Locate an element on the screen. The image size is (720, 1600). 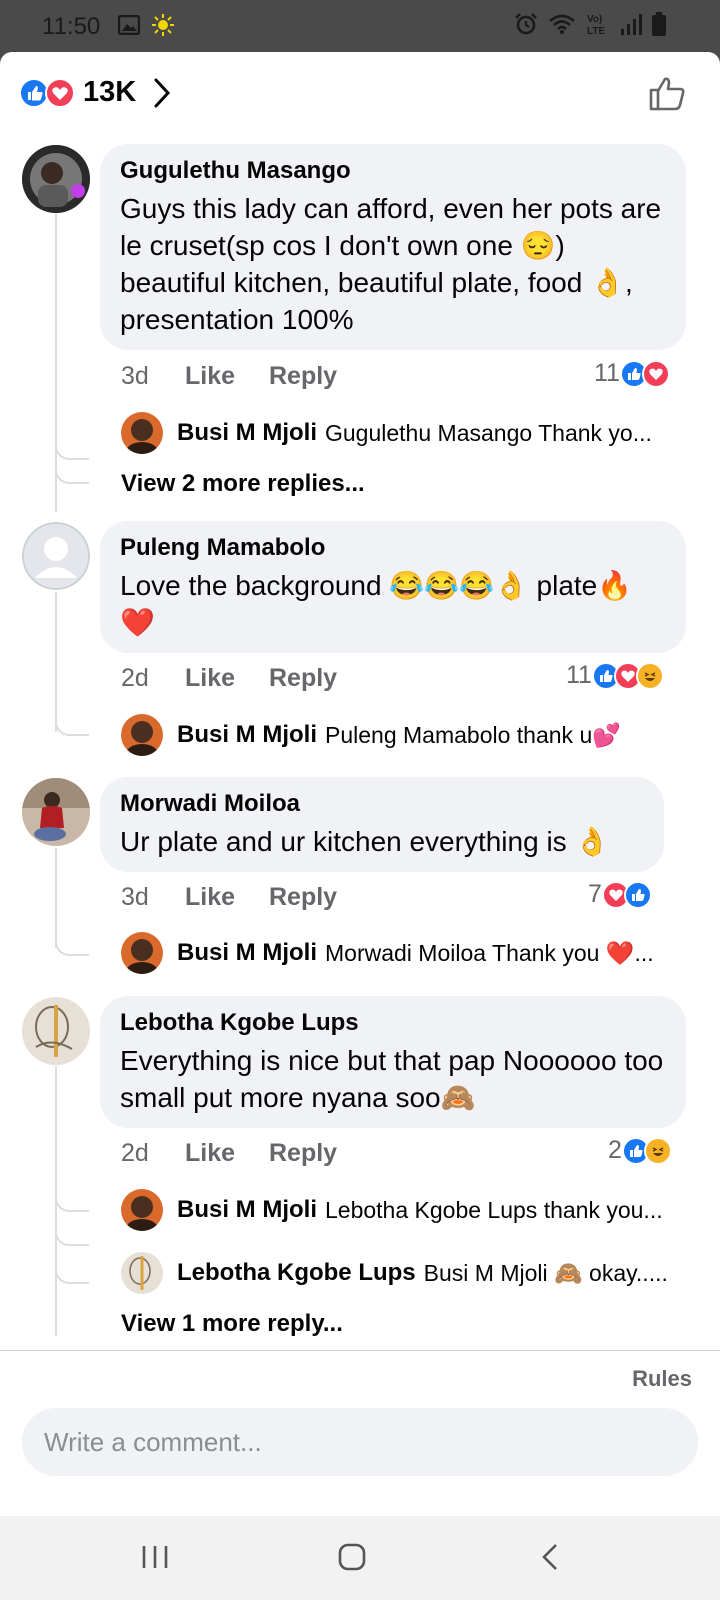
divider is located at coordinates (360, 1350).